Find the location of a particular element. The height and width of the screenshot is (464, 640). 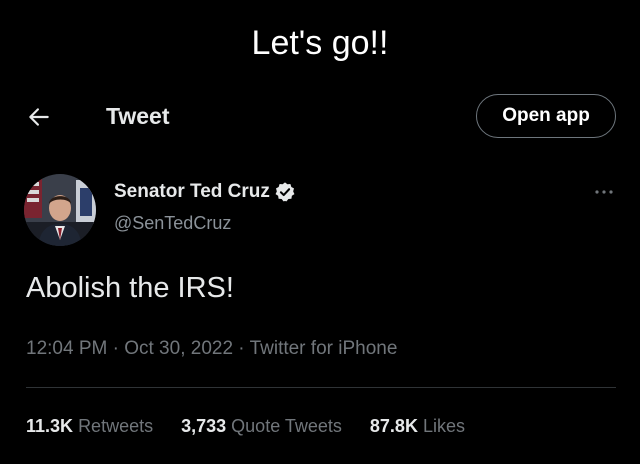

tweet-time: 12:04 PM is located at coordinates (66, 348).